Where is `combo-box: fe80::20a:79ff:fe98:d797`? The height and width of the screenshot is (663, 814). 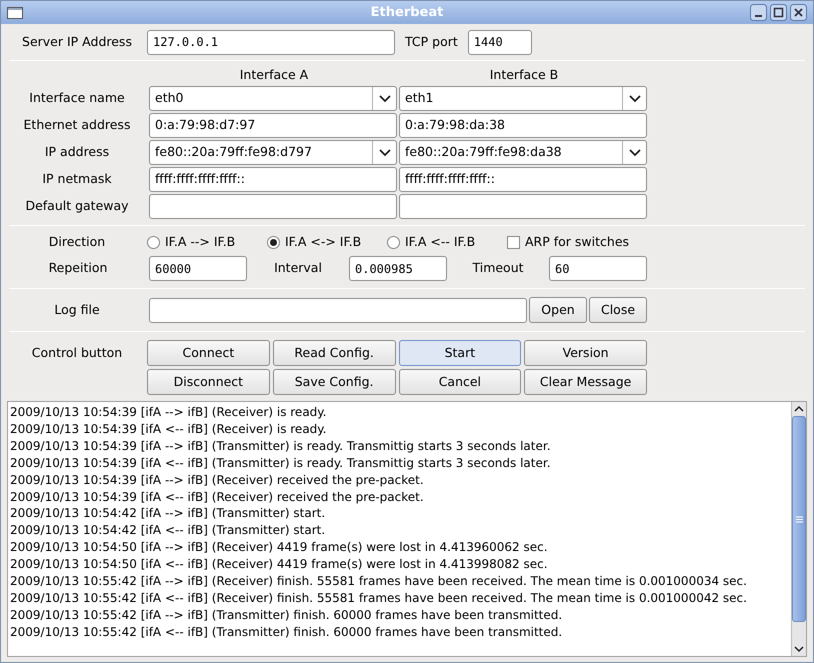
combo-box: fe80::20a:79ff:fe98:d797 is located at coordinates (273, 152).